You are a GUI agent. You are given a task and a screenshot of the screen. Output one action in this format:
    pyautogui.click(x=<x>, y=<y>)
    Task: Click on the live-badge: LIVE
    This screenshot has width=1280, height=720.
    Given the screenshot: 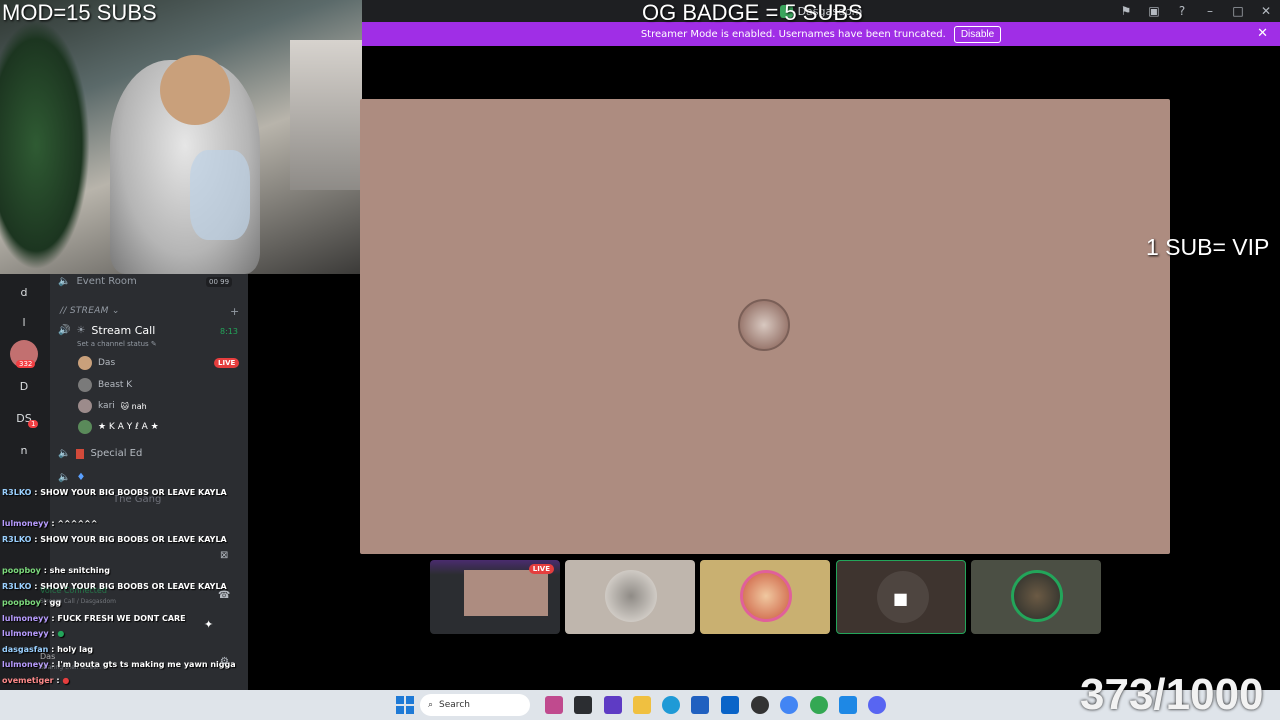 What is the action you would take?
    pyautogui.click(x=541, y=569)
    